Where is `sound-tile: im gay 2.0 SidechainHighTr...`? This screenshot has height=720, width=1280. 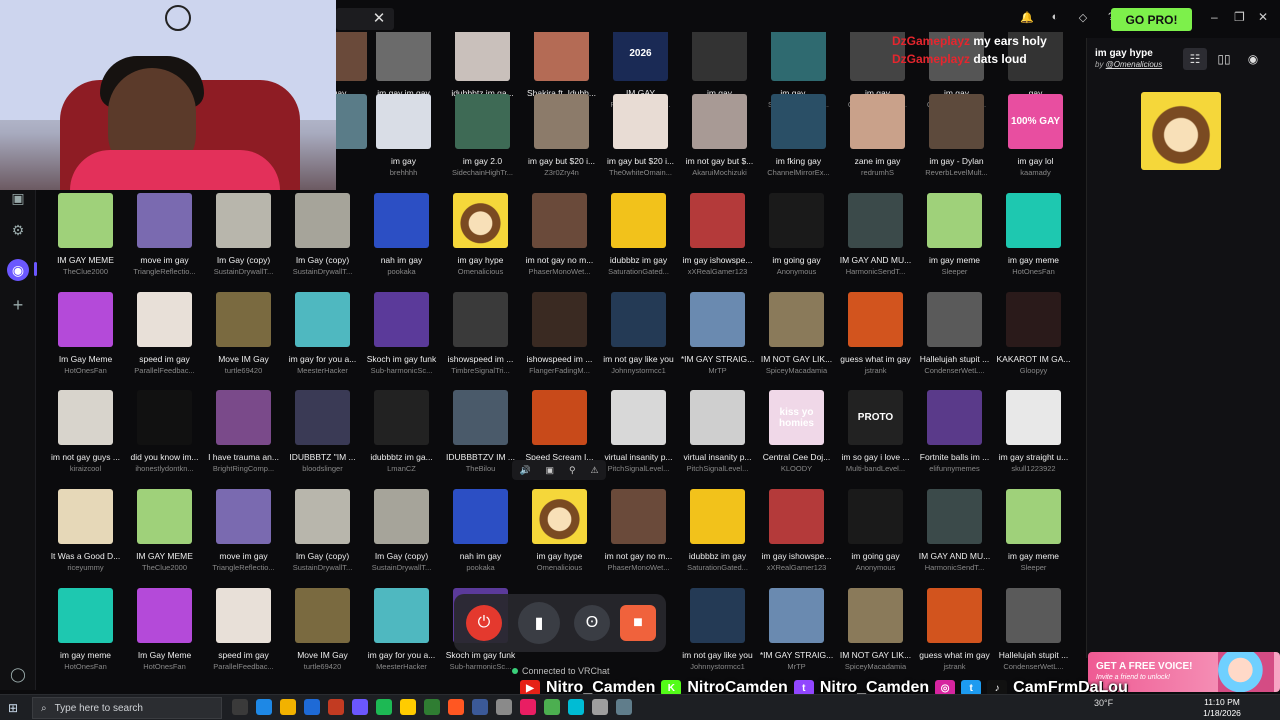 sound-tile: im gay 2.0 SidechainHighTr... is located at coordinates (482, 143).